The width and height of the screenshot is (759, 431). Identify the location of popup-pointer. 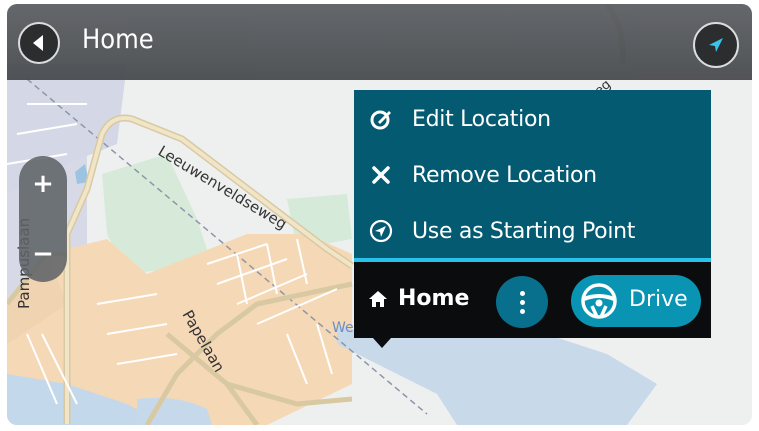
(382, 343).